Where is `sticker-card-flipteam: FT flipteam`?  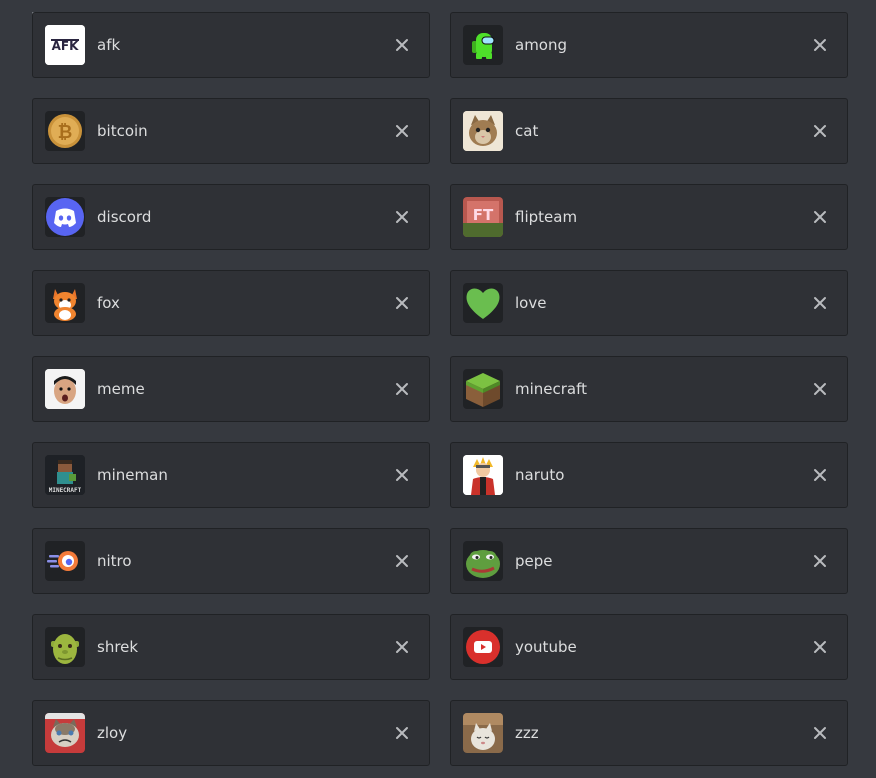
sticker-card-flipteam: FT flipteam is located at coordinates (649, 217).